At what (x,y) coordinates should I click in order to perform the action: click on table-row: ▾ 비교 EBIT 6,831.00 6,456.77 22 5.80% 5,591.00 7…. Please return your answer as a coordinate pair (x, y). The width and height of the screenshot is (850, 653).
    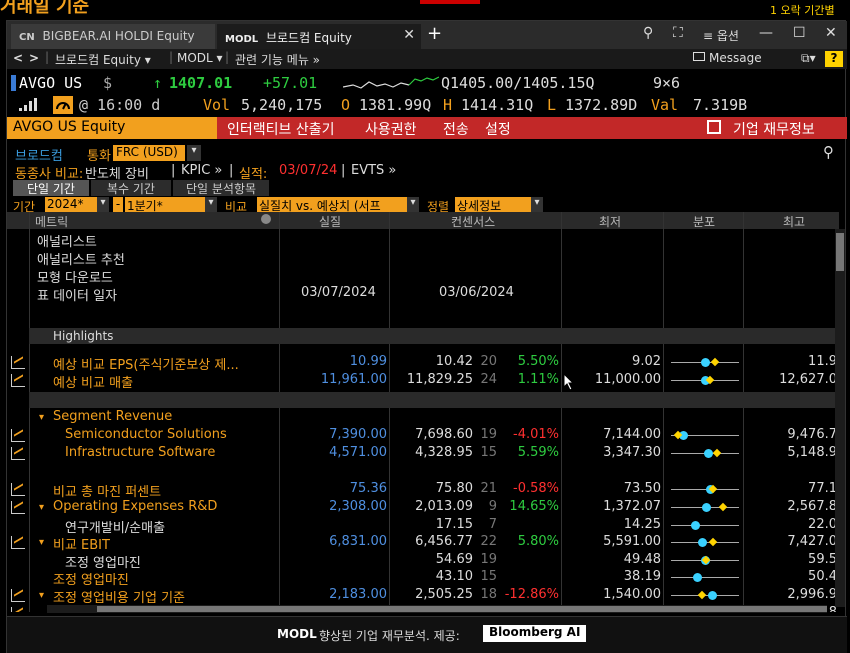
    Looking at the image, I should click on (423, 543).